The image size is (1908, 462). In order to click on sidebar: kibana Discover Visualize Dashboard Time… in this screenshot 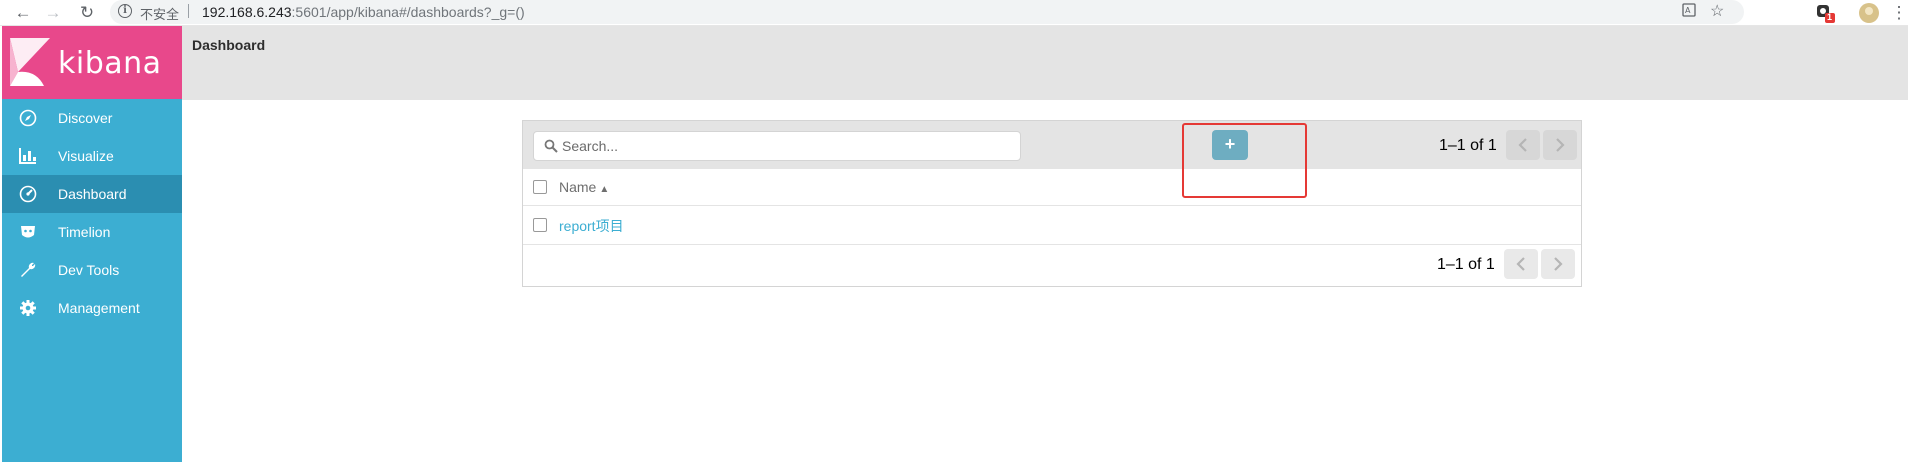, I will do `click(92, 244)`.